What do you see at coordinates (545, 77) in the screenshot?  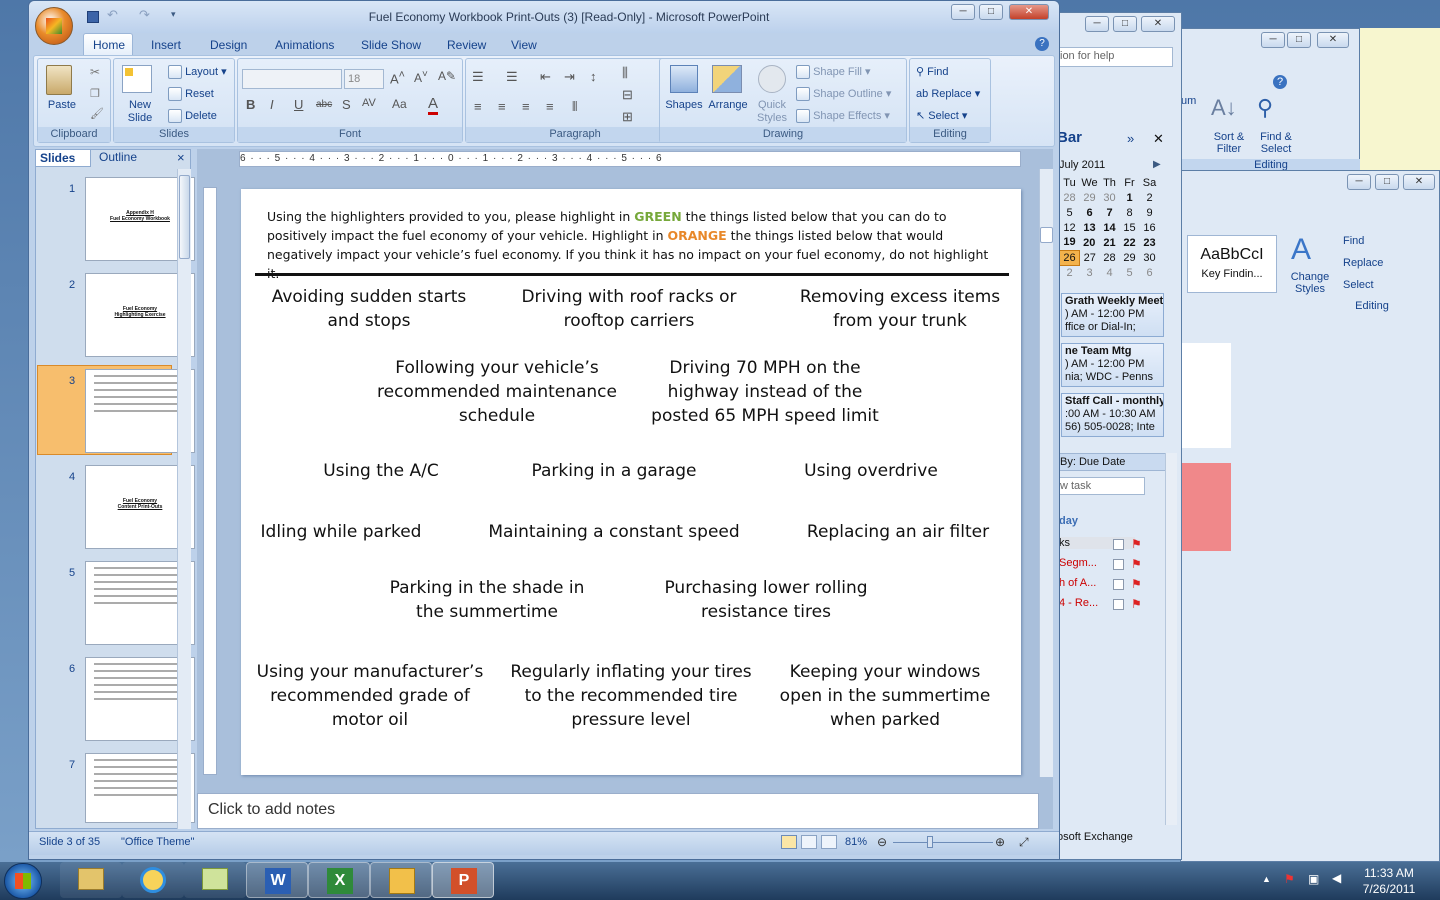 I see `decrease-indent-icon: ⇤` at bounding box center [545, 77].